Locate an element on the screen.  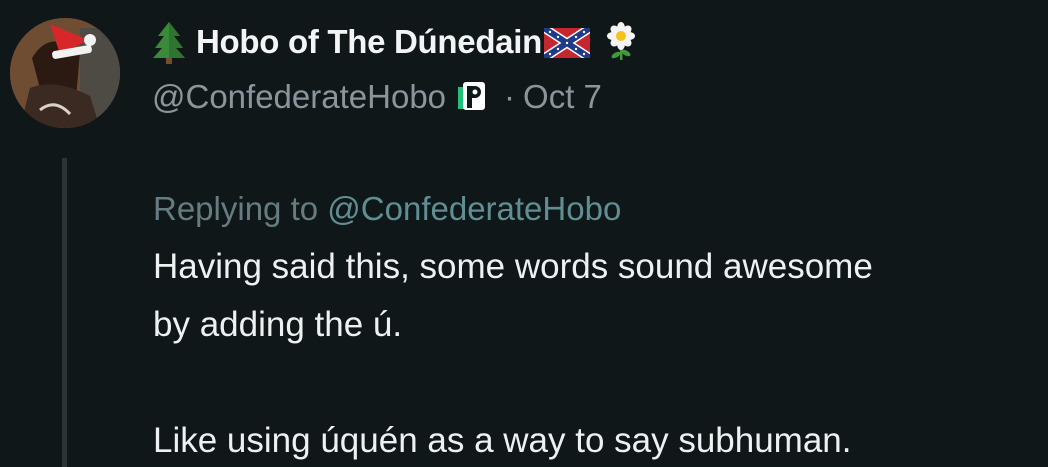
author-handle: @ConfederateHobo is located at coordinates (299, 97).